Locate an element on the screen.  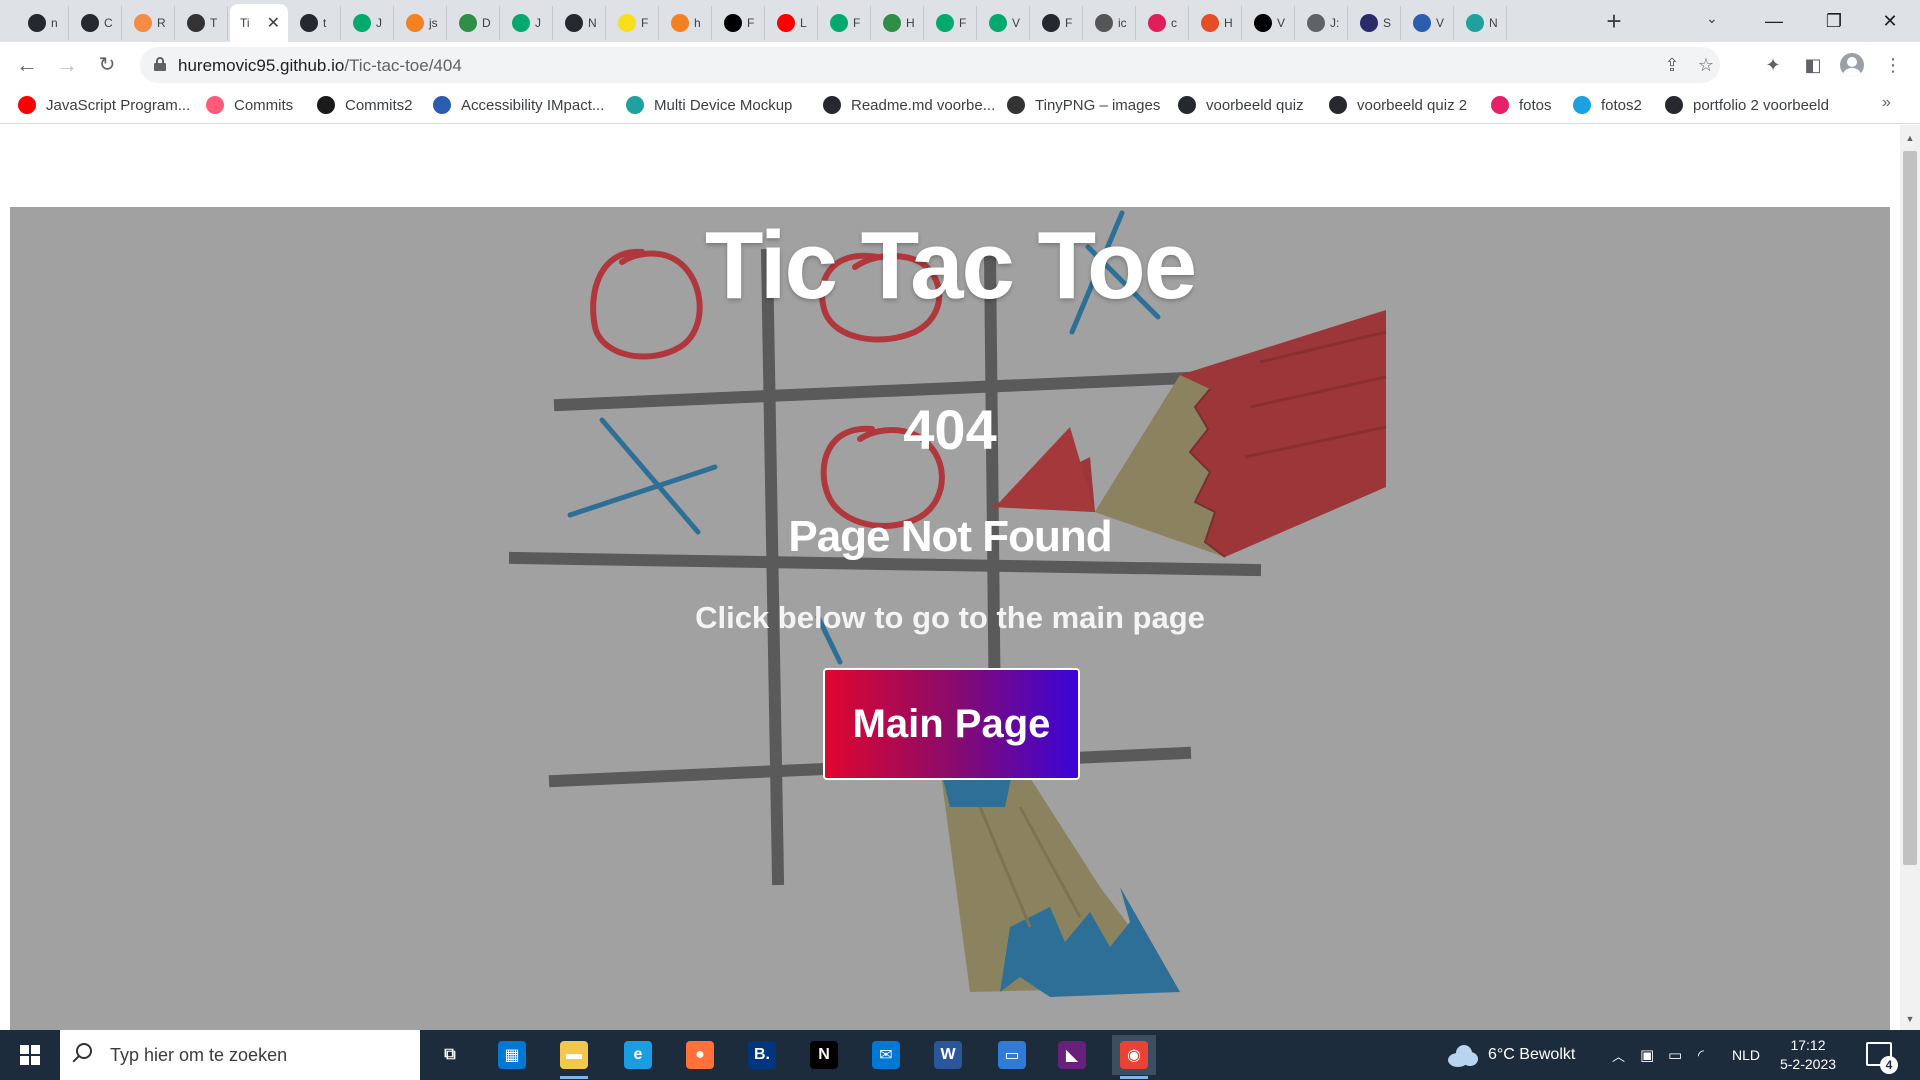
more-bookmarks-icon: » is located at coordinates (1886, 103).